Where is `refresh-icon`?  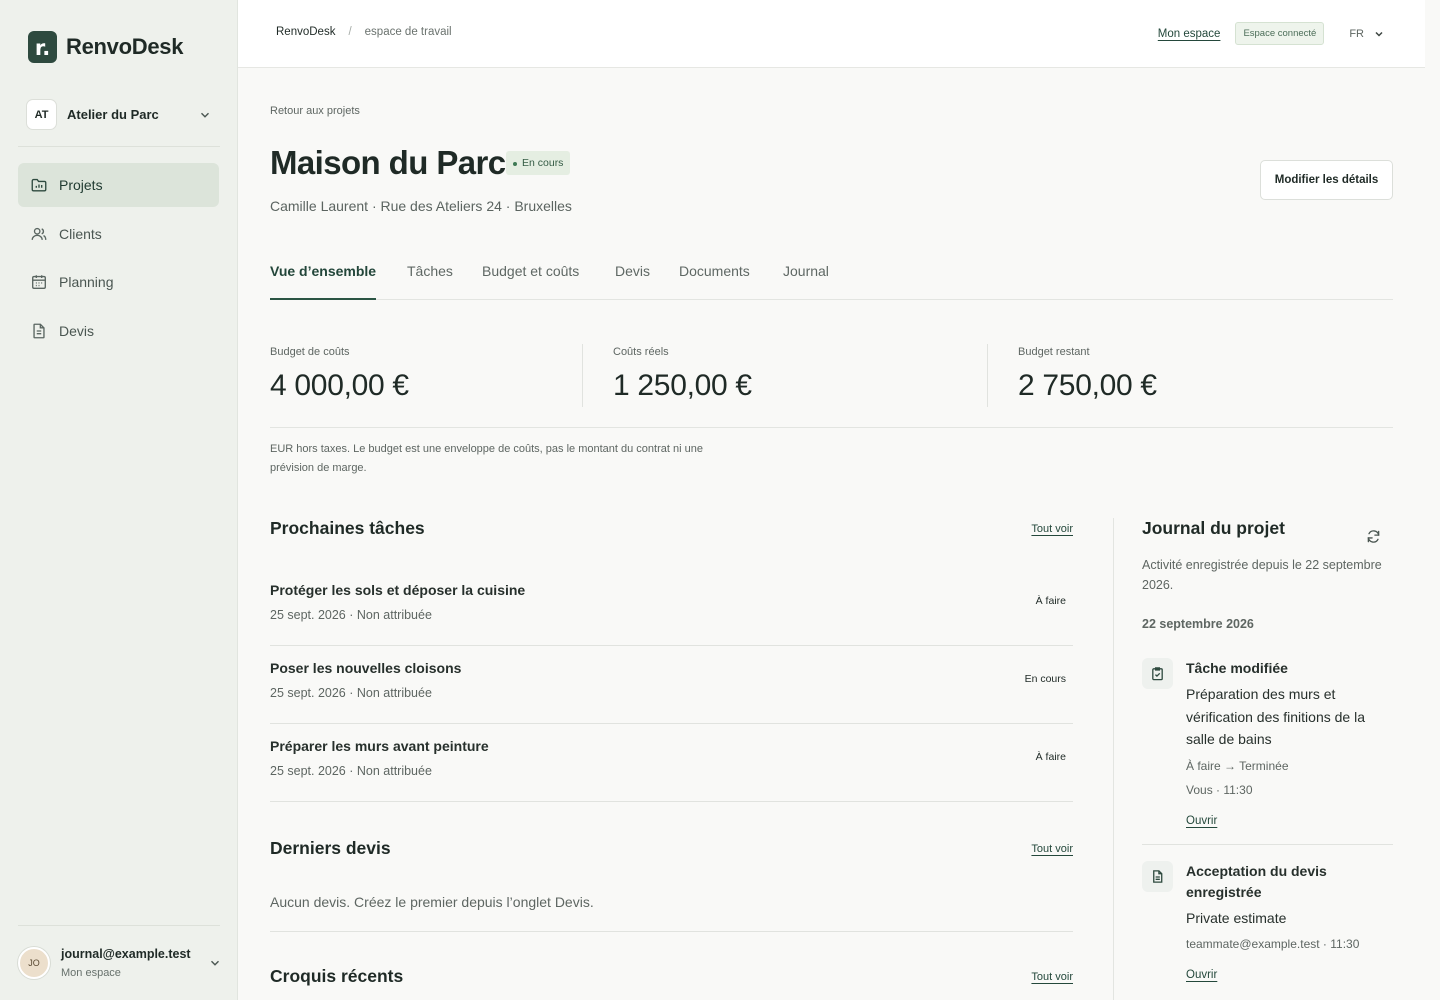 refresh-icon is located at coordinates (1373, 536).